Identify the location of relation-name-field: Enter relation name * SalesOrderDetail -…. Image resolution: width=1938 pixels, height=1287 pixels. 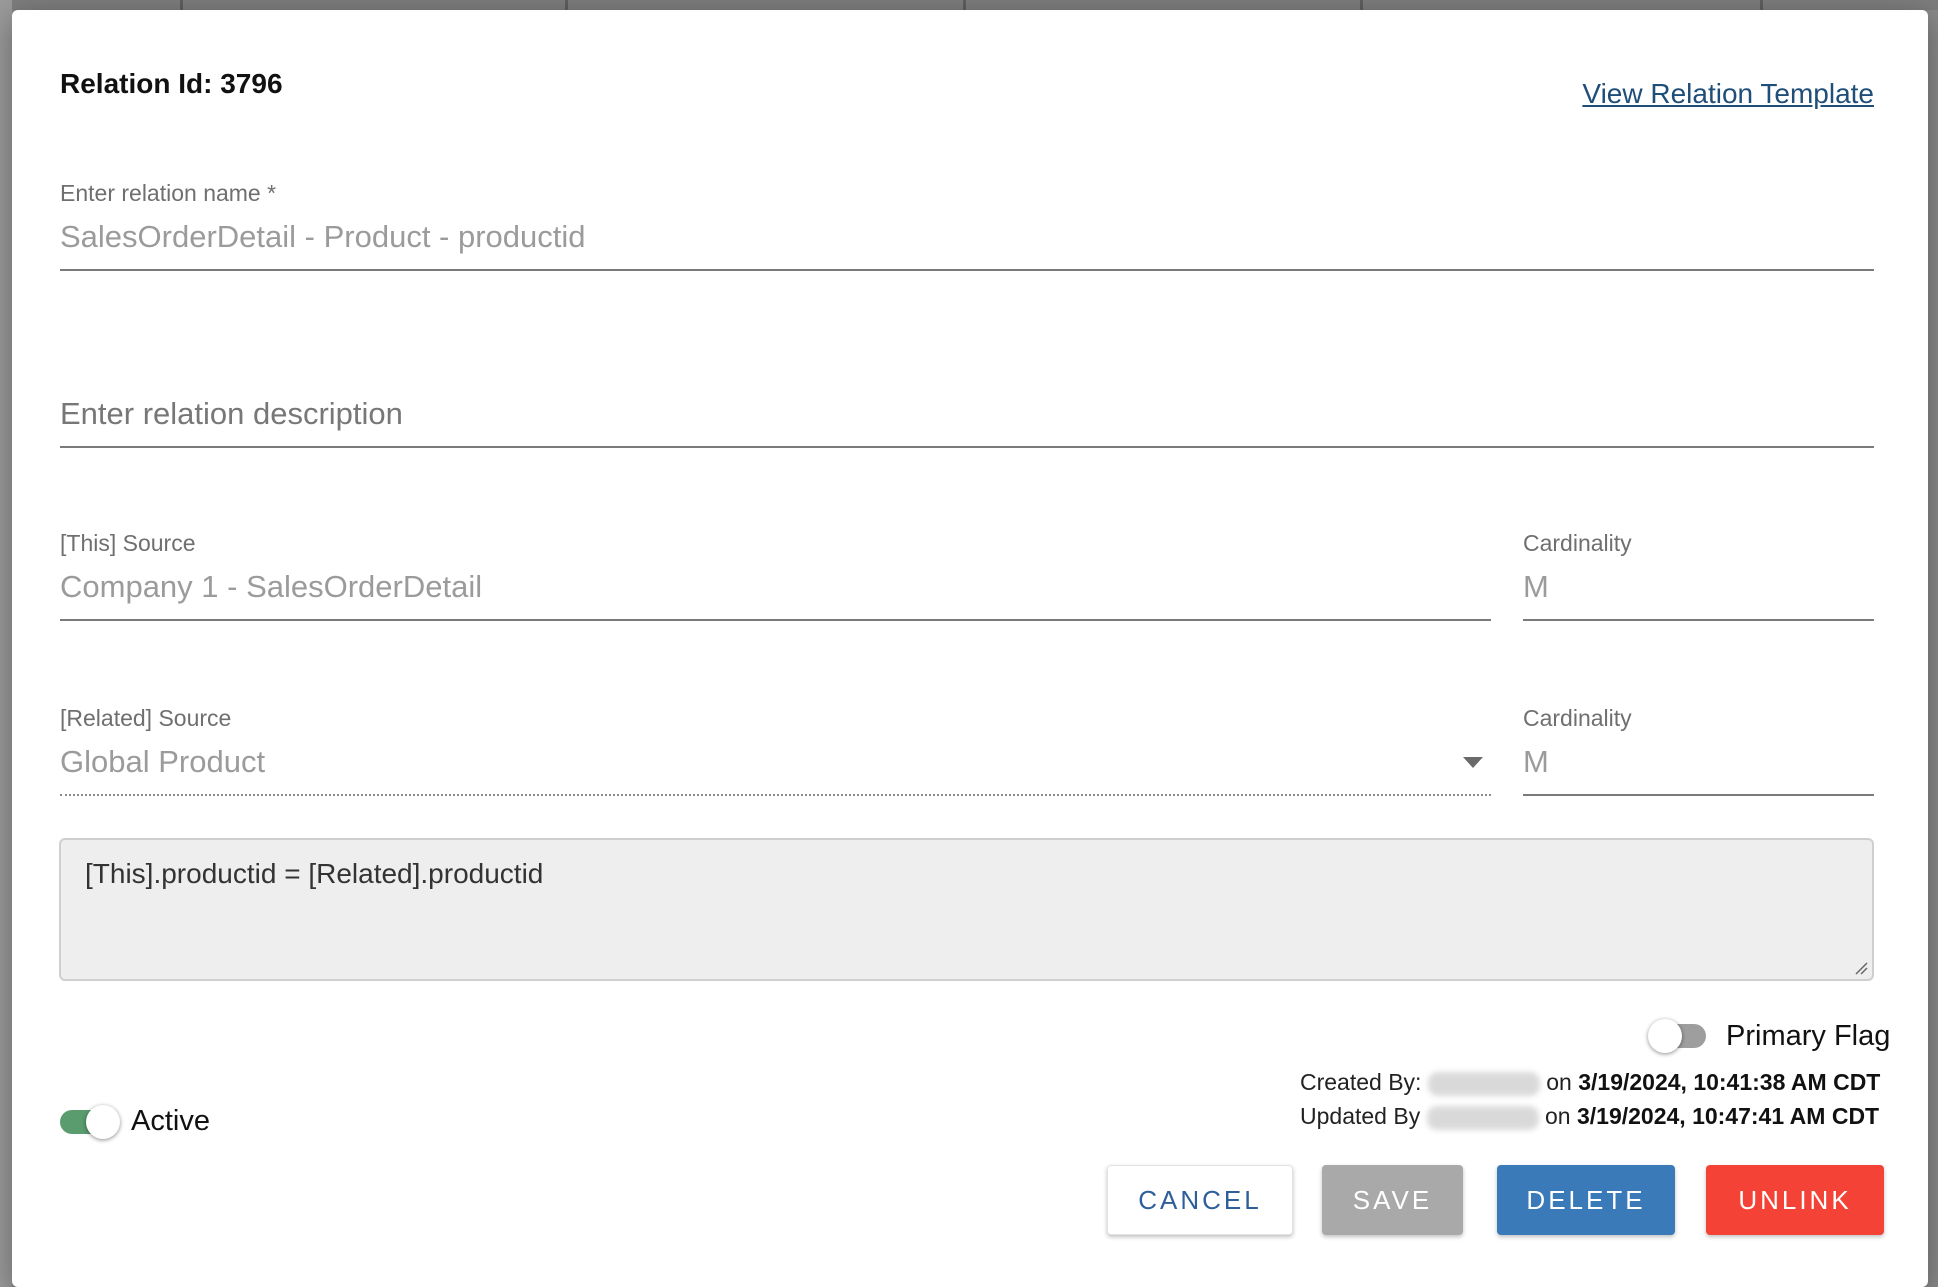
(967, 225).